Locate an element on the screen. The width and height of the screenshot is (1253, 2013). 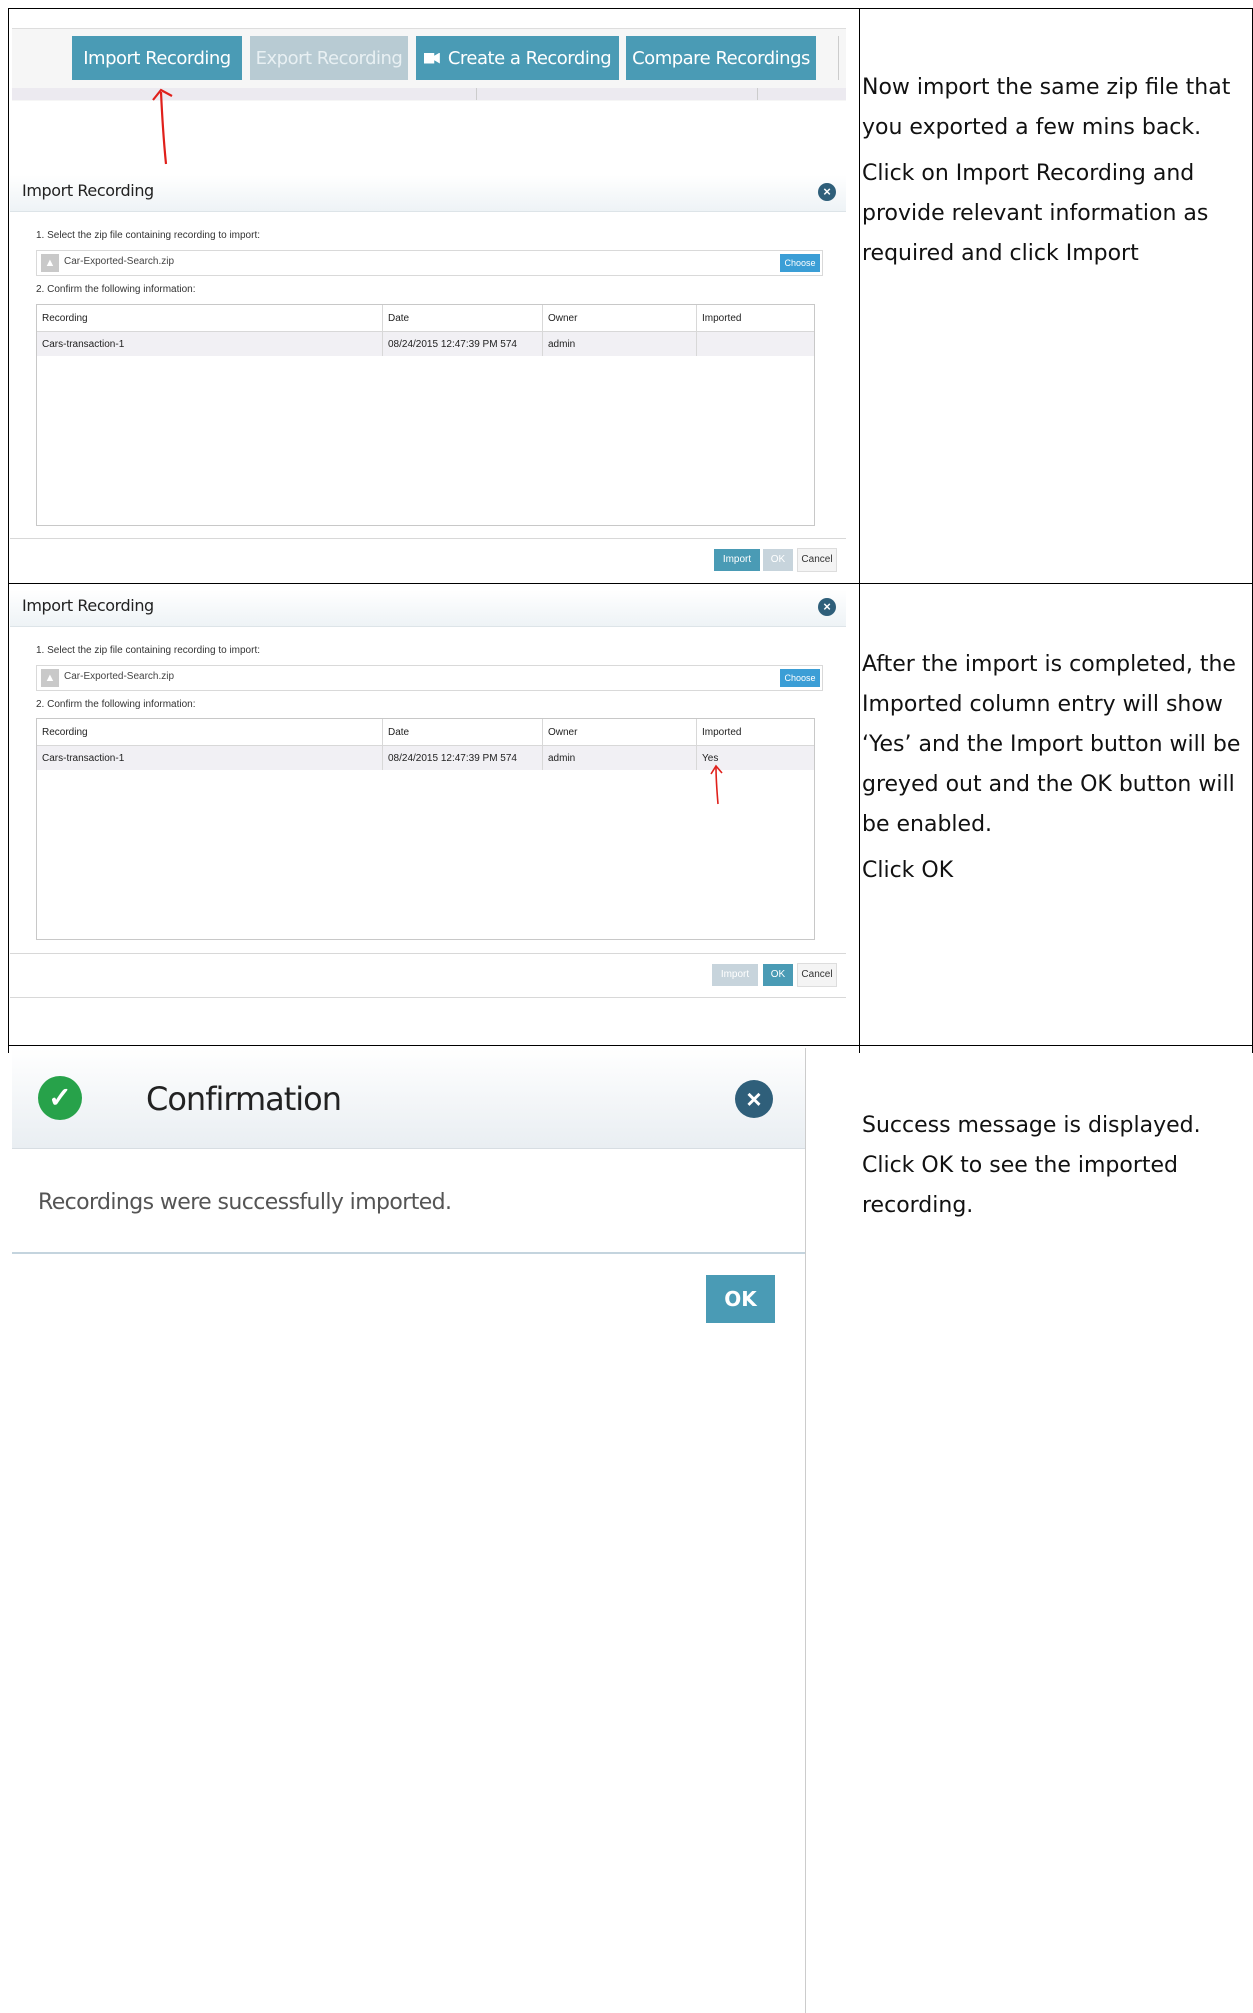
confirmation-divider is located at coordinates (408, 1253).